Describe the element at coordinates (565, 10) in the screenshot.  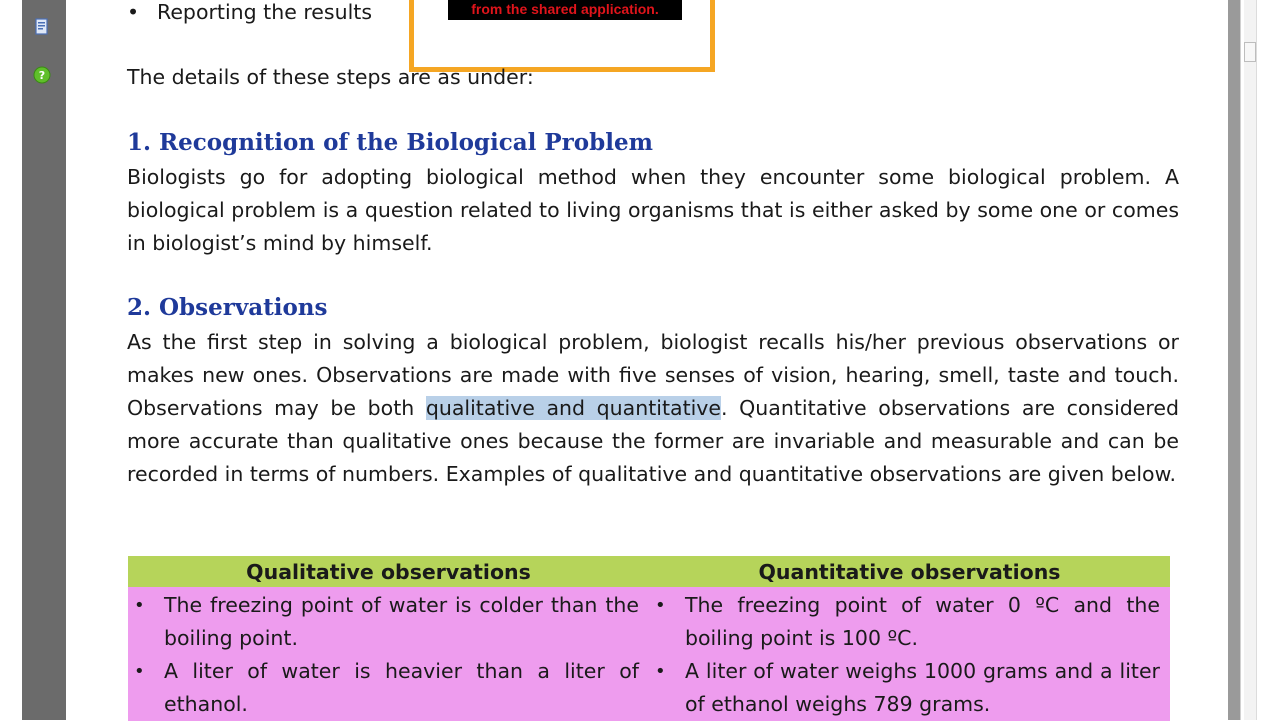
I see `shared-app-notice-text: from the shared application.` at that location.